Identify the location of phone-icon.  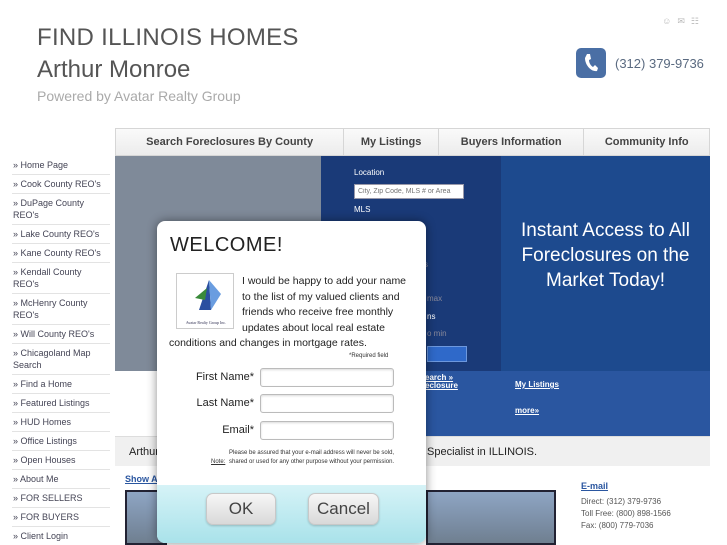
(591, 63).